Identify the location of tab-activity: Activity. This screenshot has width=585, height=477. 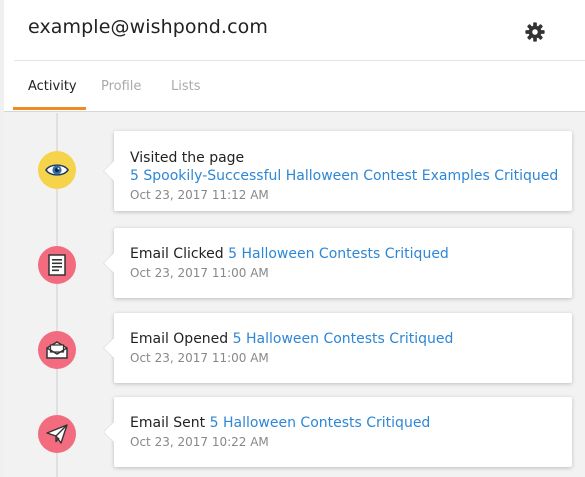
(52, 86).